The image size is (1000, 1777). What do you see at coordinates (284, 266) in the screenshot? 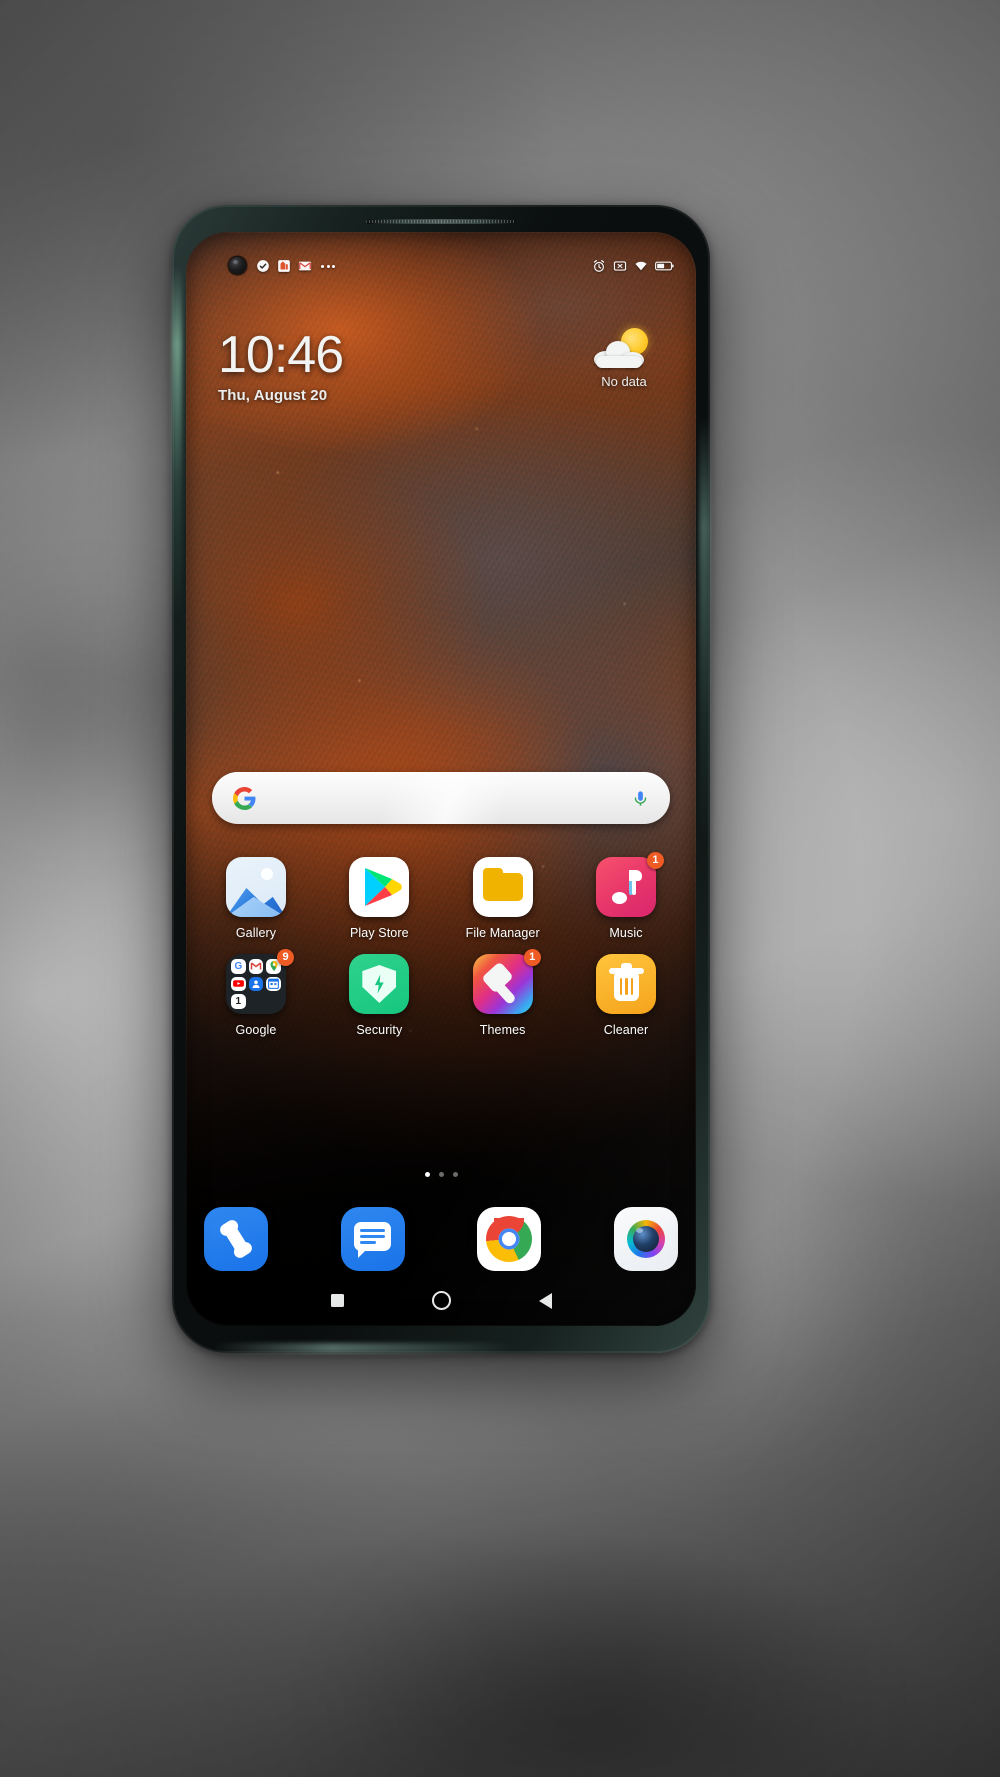
I see `app-notification-icon` at bounding box center [284, 266].